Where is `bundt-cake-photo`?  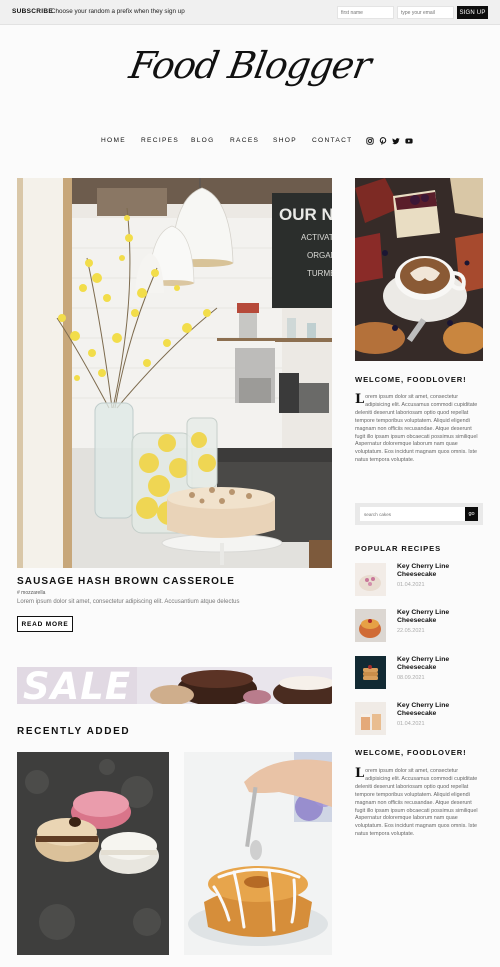
bundt-cake-photo is located at coordinates (258, 853).